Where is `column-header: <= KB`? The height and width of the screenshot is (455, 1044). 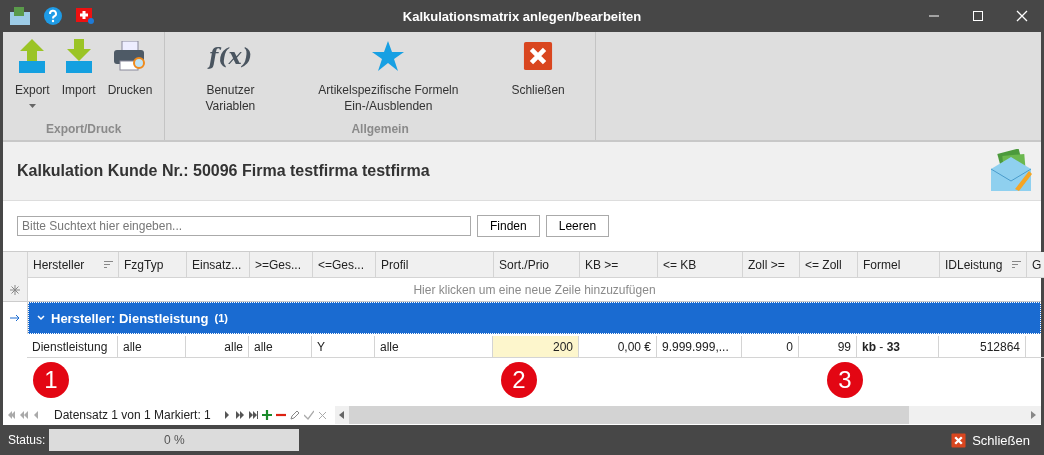 column-header: <= KB is located at coordinates (700, 265).